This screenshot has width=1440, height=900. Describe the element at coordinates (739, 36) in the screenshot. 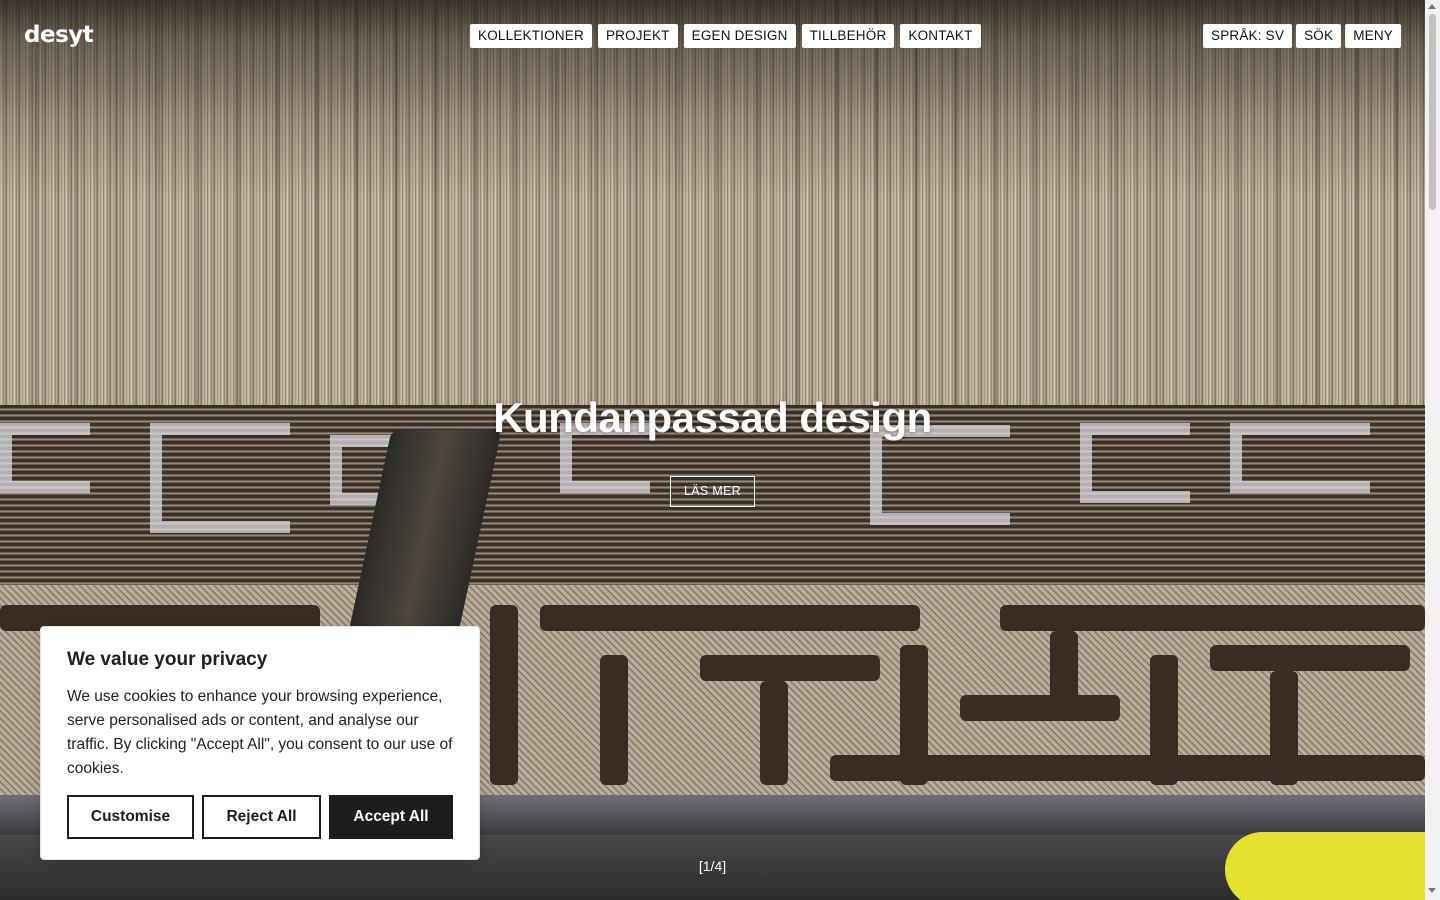

I see `nav-item-egen-design: EGEN DESIGN` at that location.